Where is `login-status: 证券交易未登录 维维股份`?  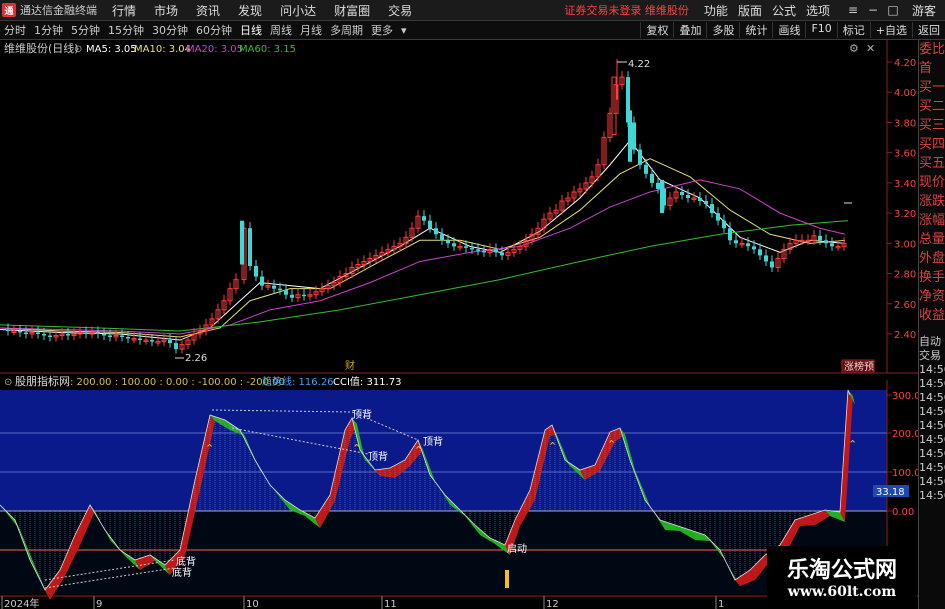 login-status: 证券交易未登录 维维股份 is located at coordinates (626, 10).